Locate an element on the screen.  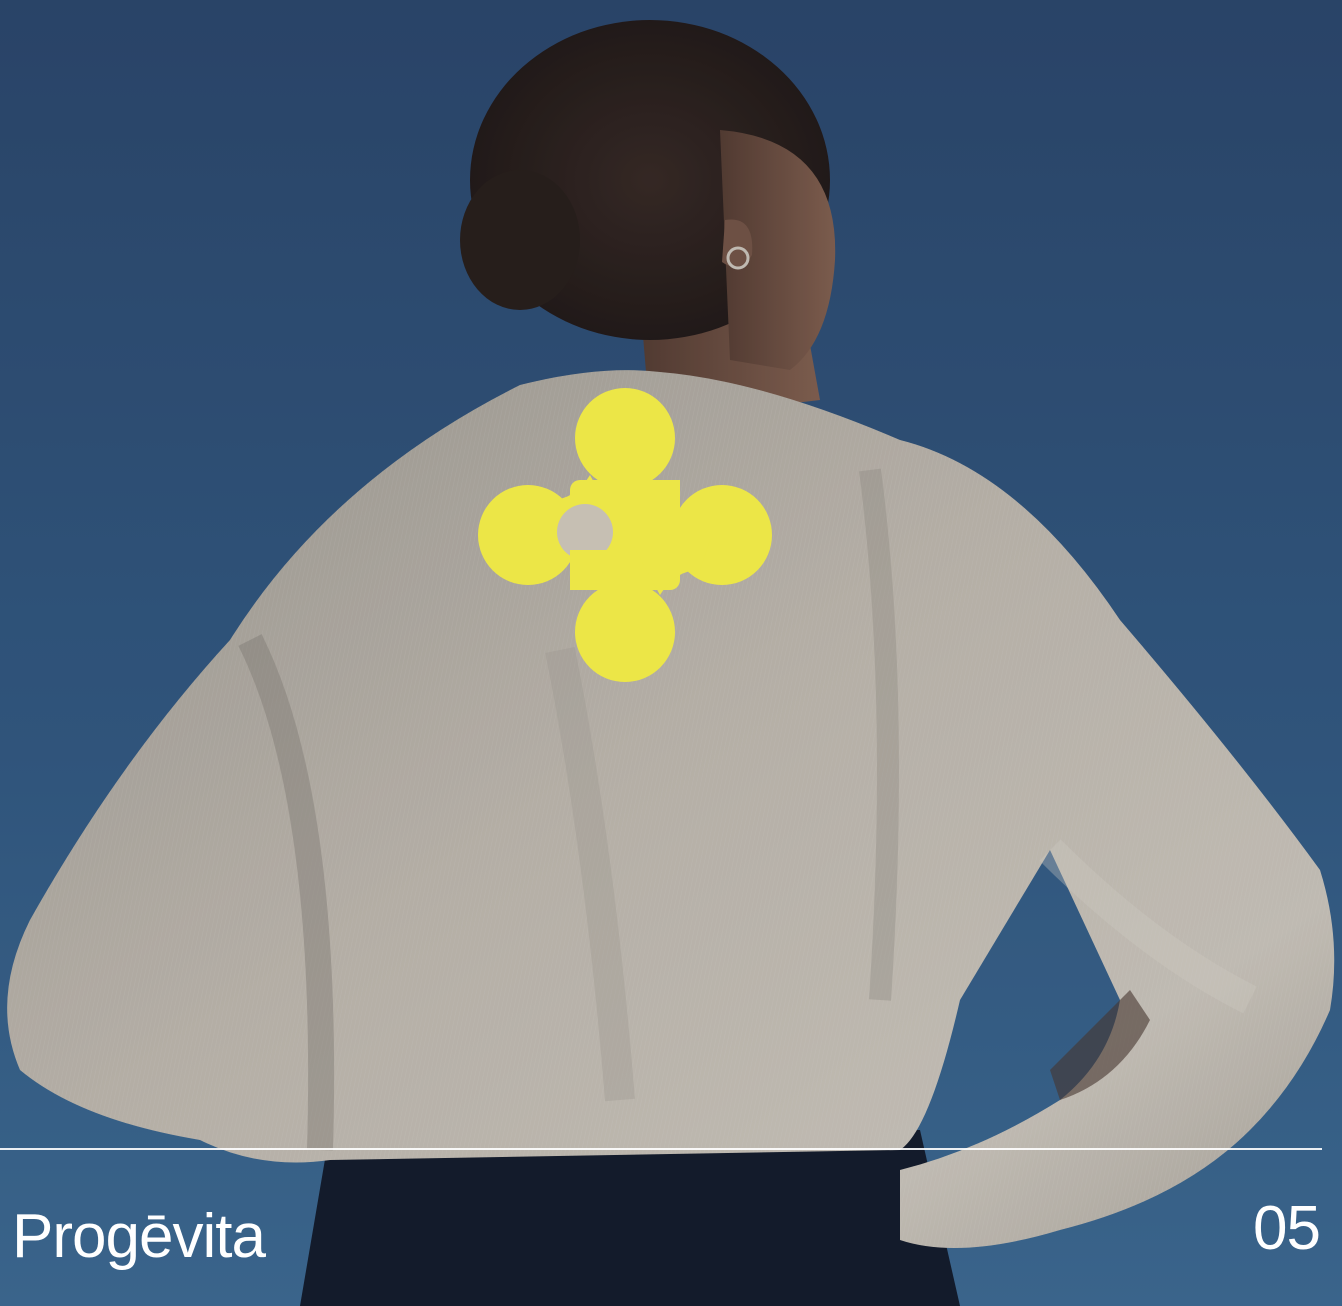
progevita-logo-icon is located at coordinates (1, 1237).